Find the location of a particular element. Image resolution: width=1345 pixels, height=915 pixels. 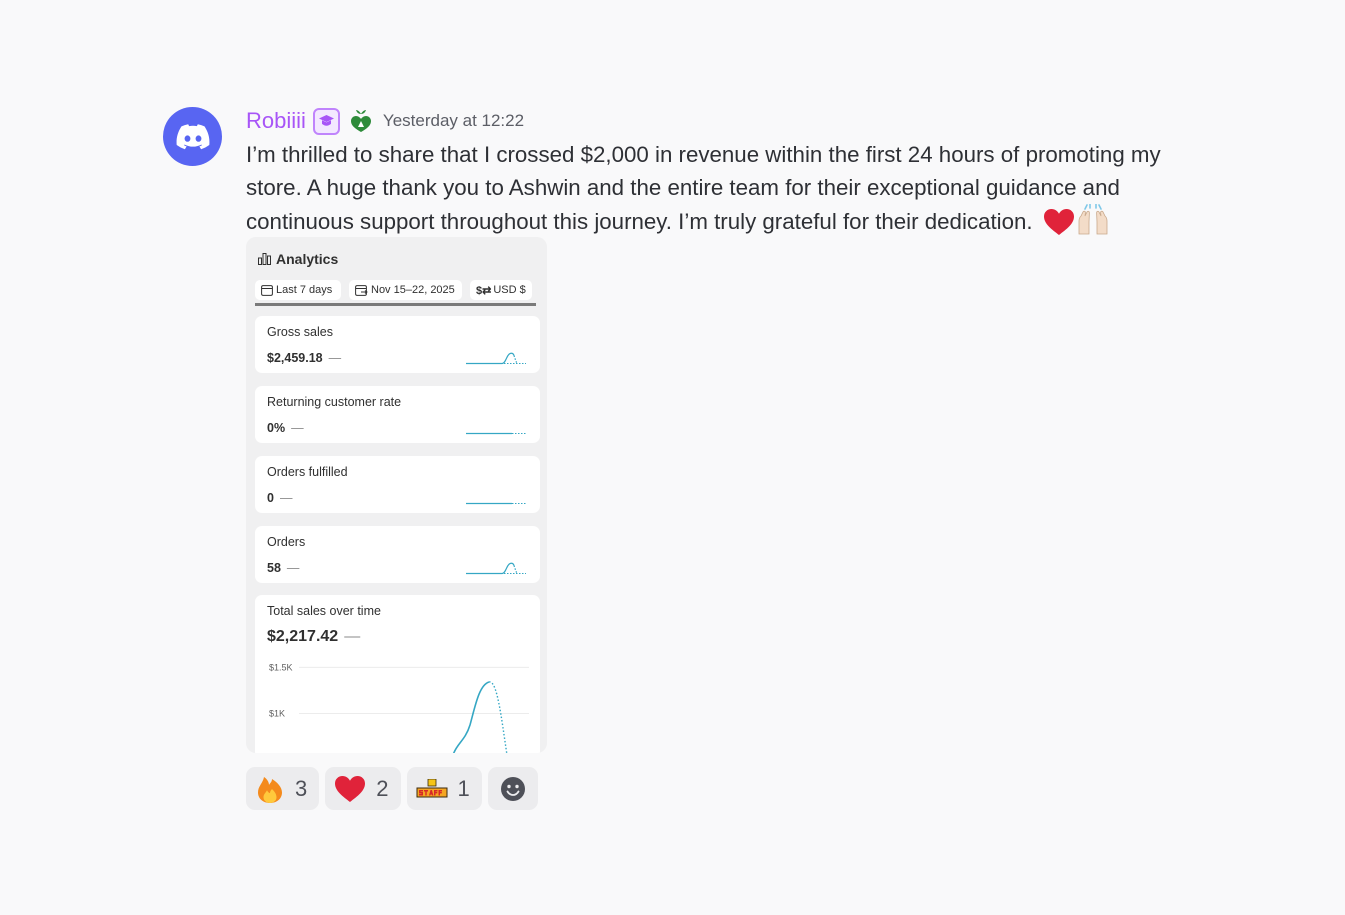

reaction-staff: 1 is located at coordinates (444, 788).